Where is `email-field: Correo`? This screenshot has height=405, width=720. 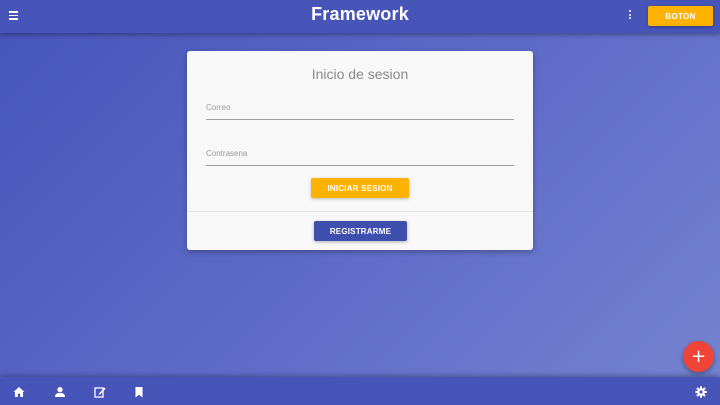
email-field: Correo is located at coordinates (360, 111).